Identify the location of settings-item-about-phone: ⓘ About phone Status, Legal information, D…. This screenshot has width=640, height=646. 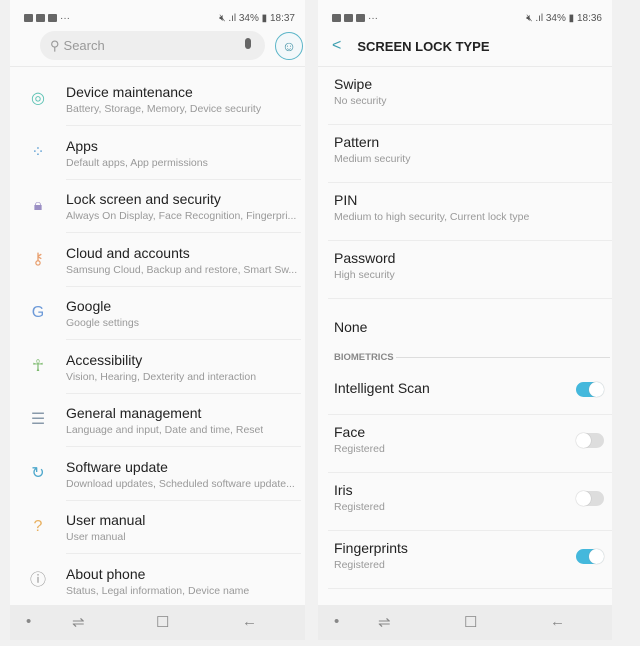
(157, 581).